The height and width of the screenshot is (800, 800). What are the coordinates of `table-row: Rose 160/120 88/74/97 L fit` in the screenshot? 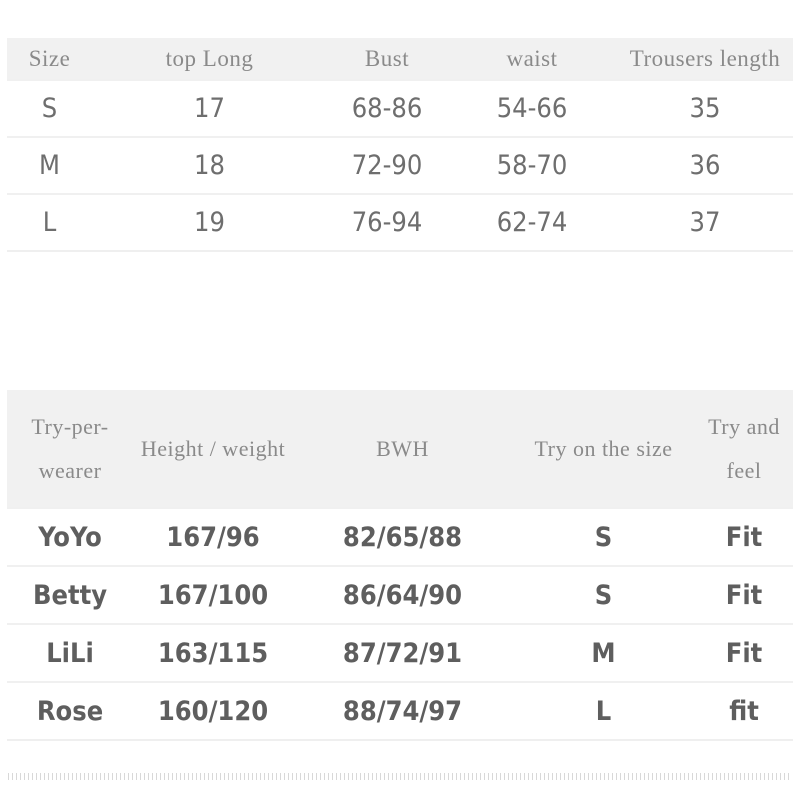 It's located at (400, 710).